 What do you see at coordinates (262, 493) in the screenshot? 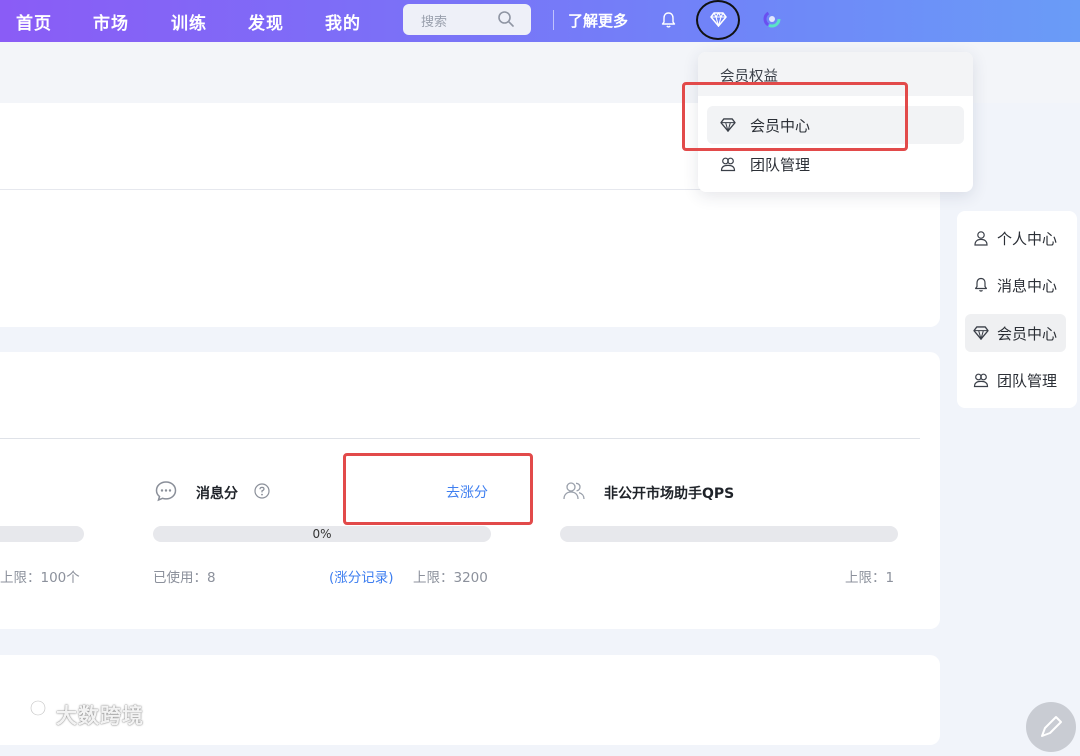
I see `help-icon` at bounding box center [262, 493].